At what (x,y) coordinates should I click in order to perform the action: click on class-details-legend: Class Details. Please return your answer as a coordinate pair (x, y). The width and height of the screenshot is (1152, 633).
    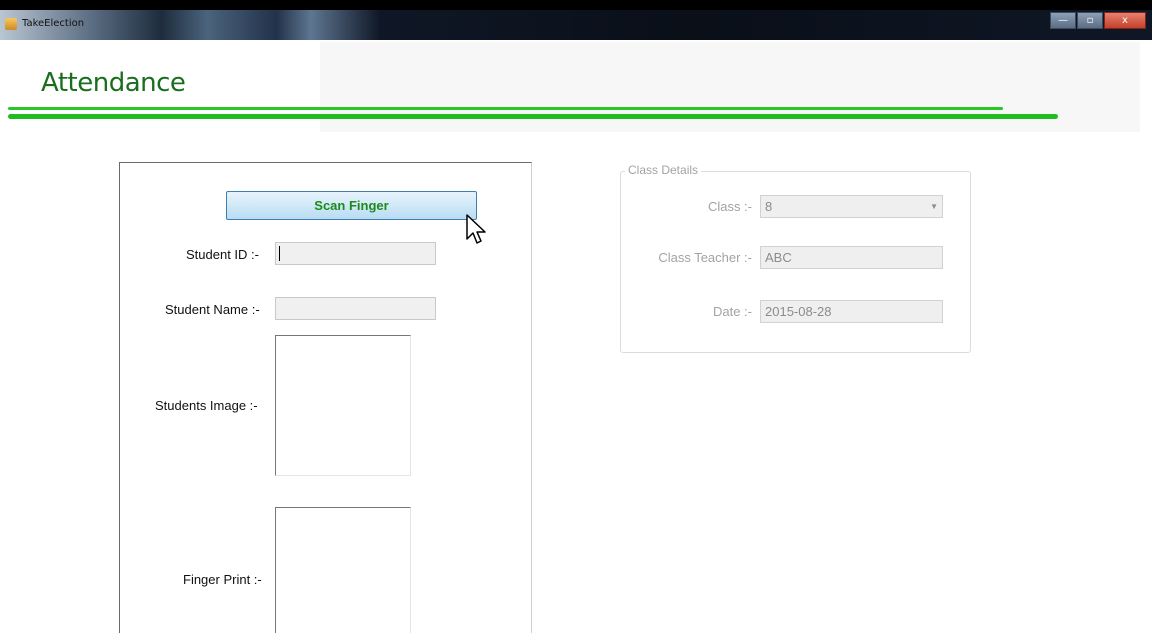
    Looking at the image, I should click on (663, 170).